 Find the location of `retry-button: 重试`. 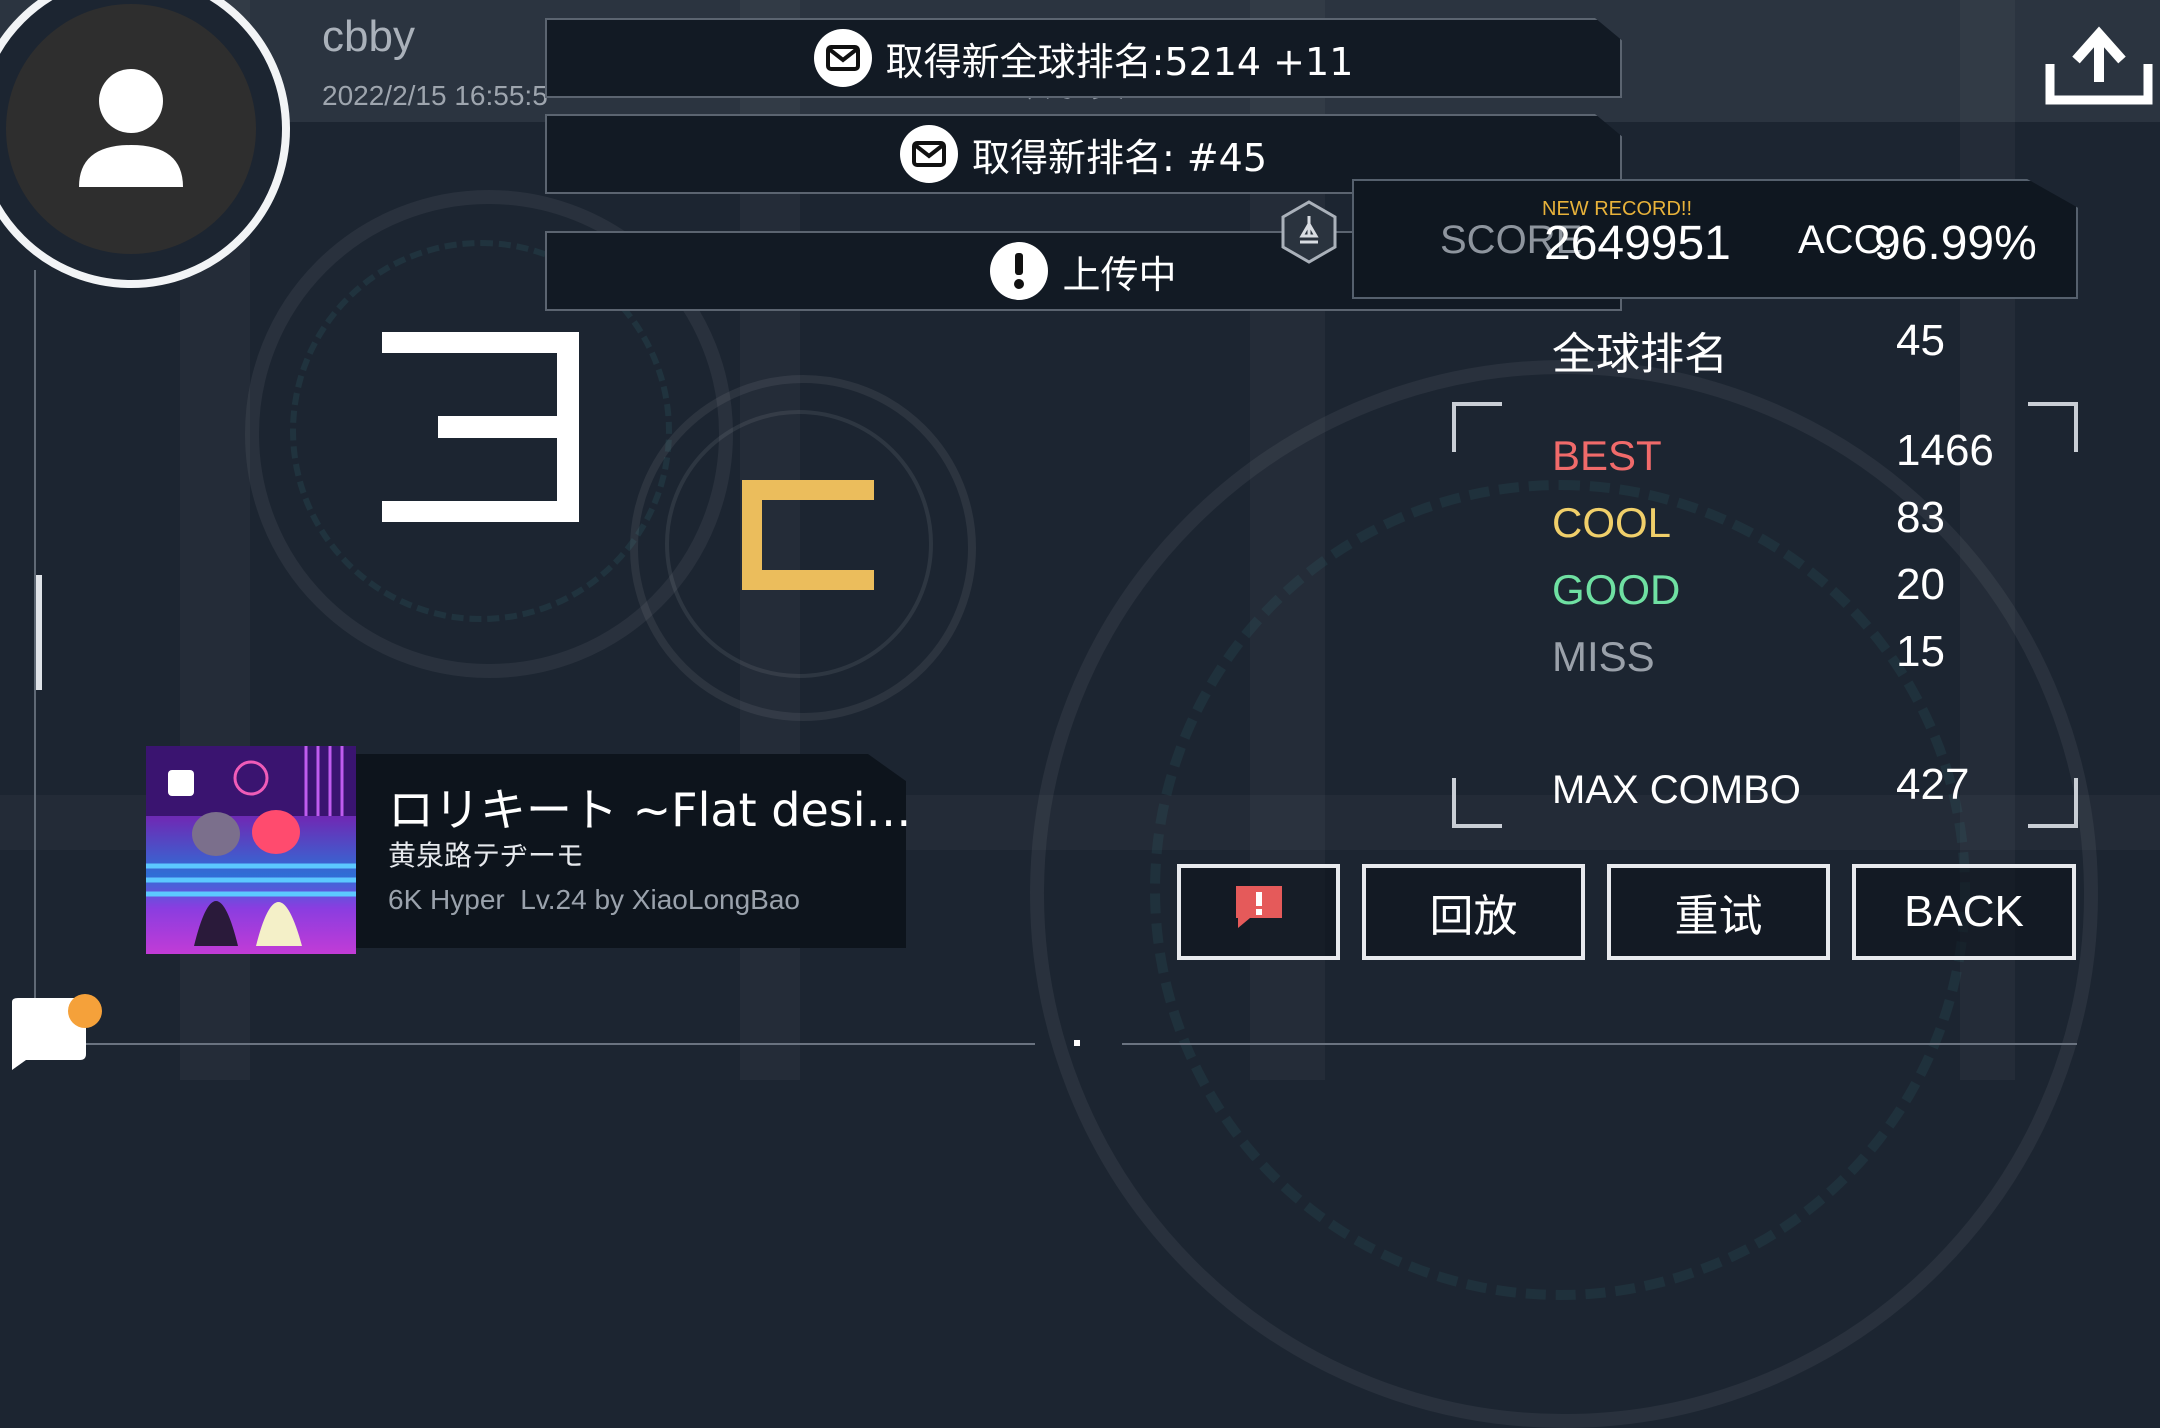

retry-button: 重试 is located at coordinates (1718, 912).